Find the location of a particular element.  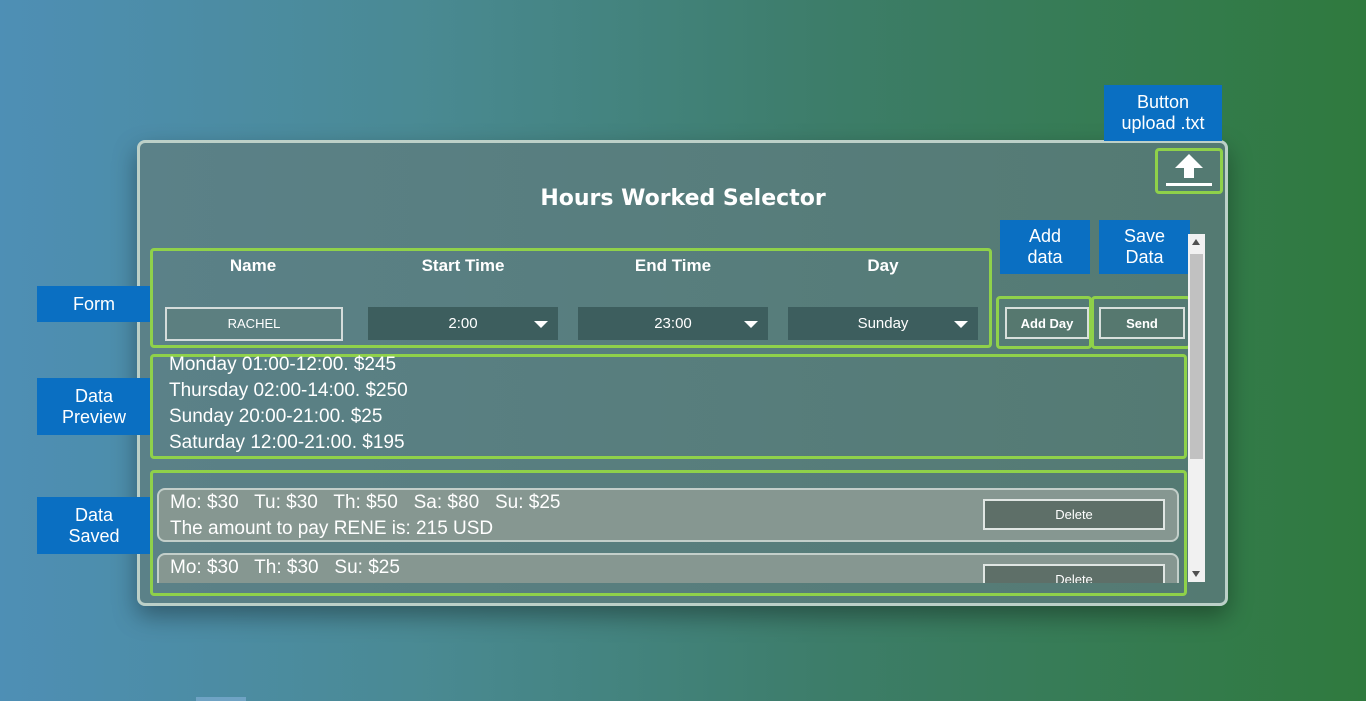

start-time-value: 2:00 is located at coordinates (463, 323).